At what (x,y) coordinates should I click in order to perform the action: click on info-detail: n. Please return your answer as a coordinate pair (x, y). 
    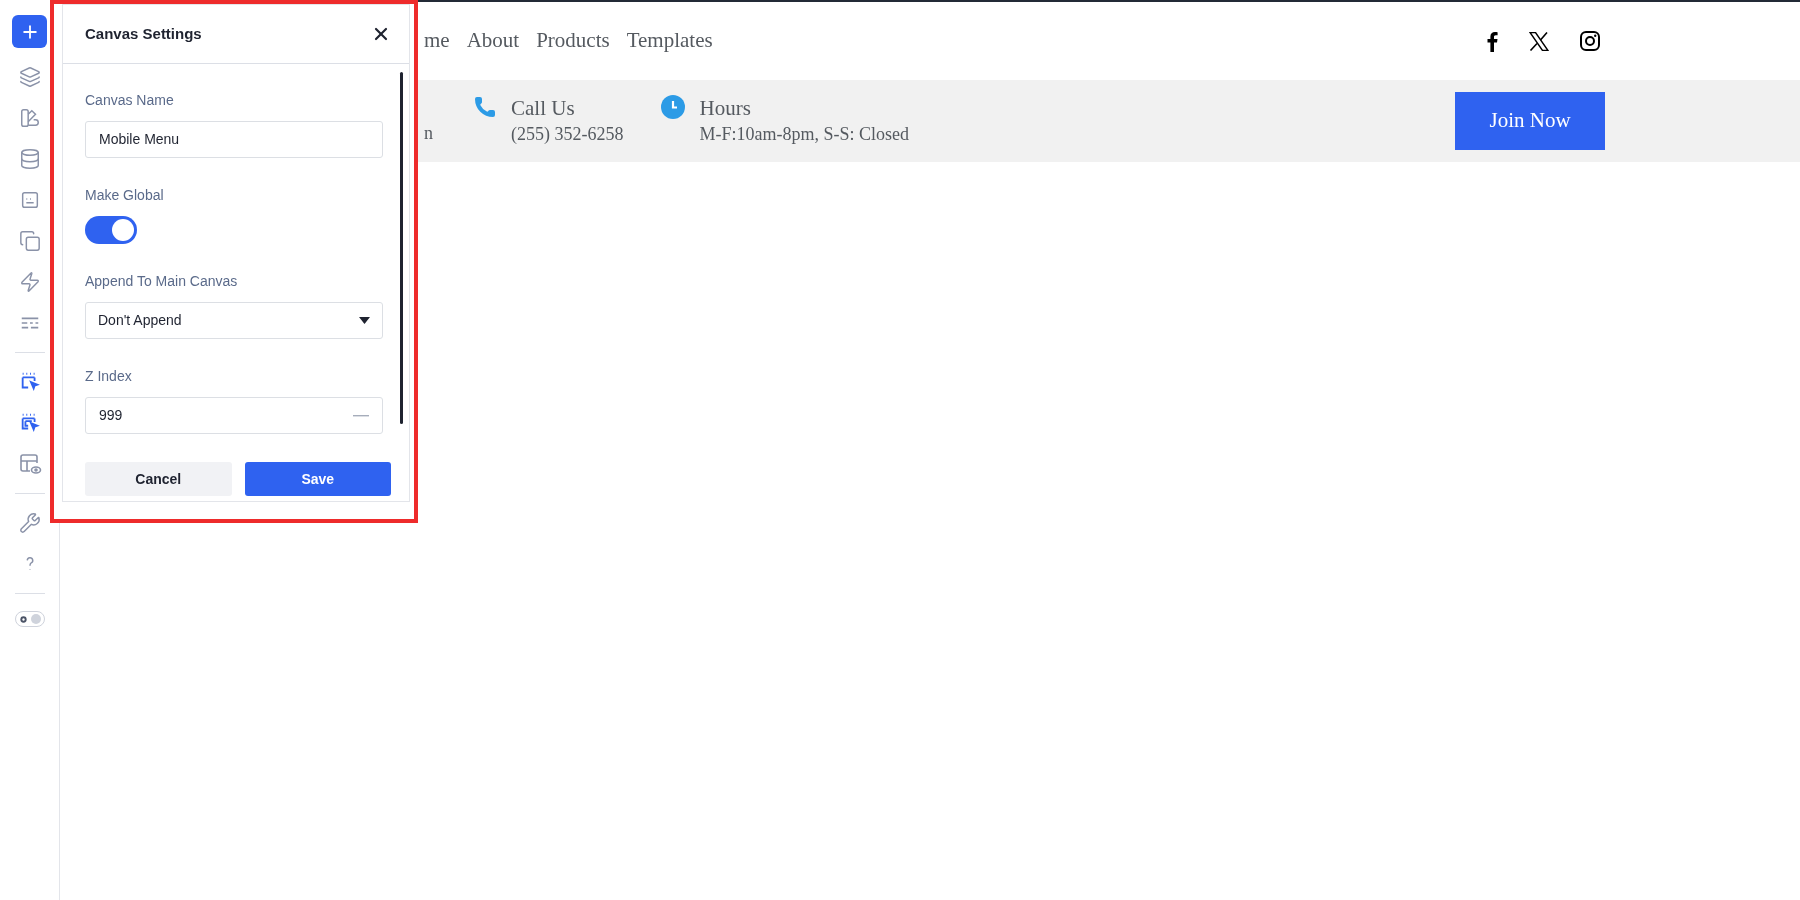
    Looking at the image, I should click on (428, 133).